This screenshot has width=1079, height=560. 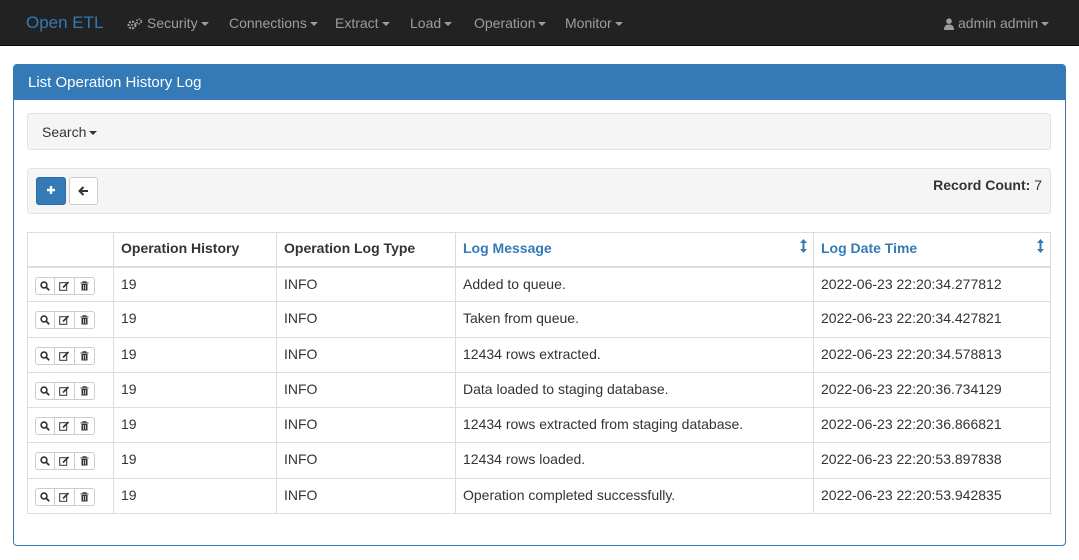 I want to click on menu-load: Load, so click(x=431, y=23).